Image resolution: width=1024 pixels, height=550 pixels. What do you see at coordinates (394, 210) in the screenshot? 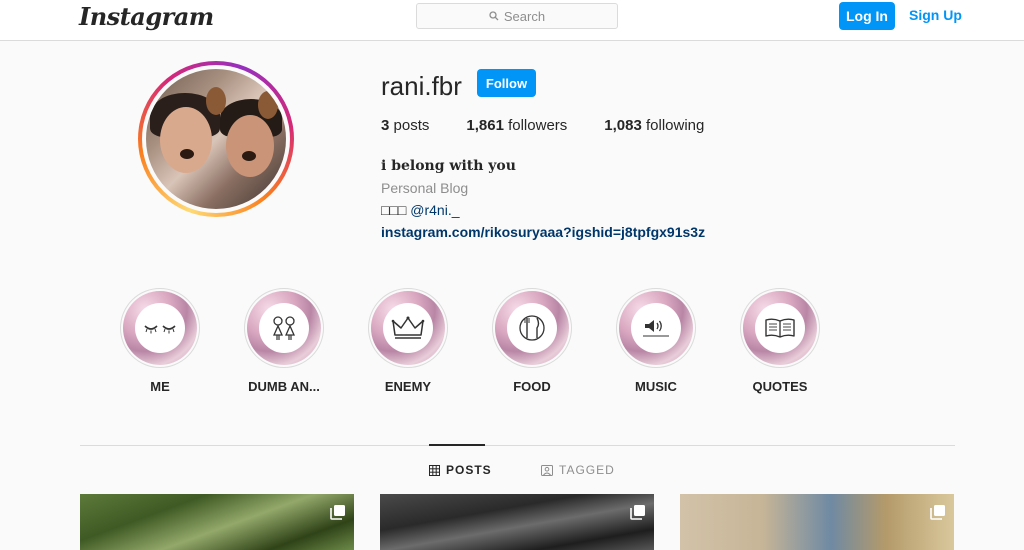
I see `bio-line-prefix: □□□` at bounding box center [394, 210].